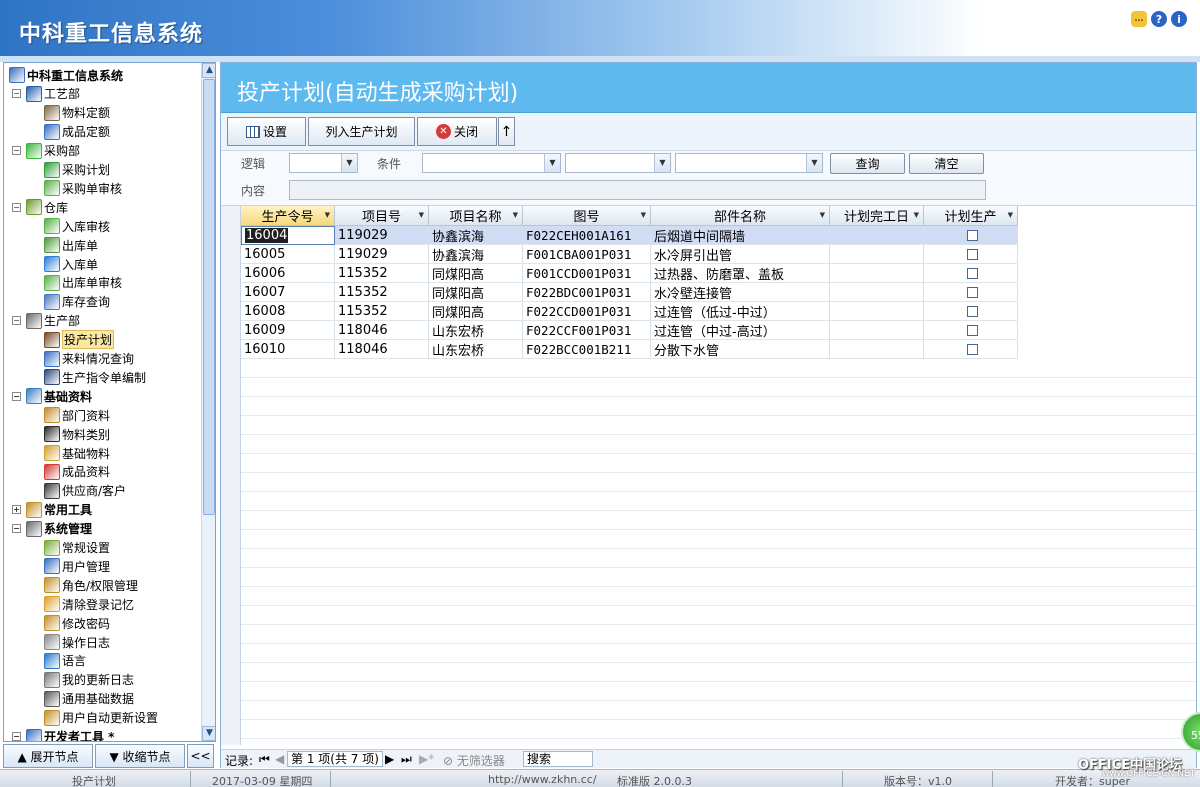 This screenshot has width=1200, height=787. What do you see at coordinates (335, 759) in the screenshot?
I see `page-indicator: 第 1 项(共 7 项)` at bounding box center [335, 759].